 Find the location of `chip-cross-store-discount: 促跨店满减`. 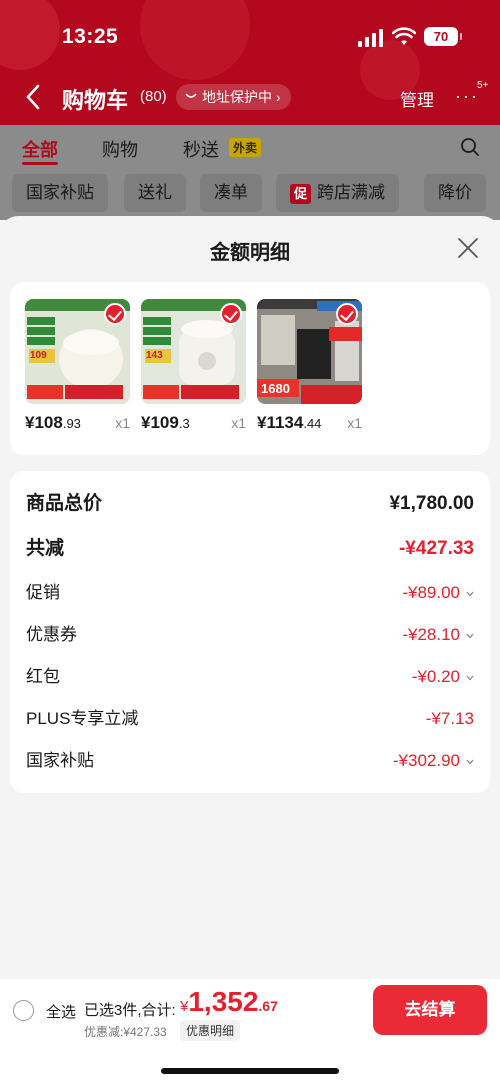

chip-cross-store-discount: 促跨店满减 is located at coordinates (338, 193).